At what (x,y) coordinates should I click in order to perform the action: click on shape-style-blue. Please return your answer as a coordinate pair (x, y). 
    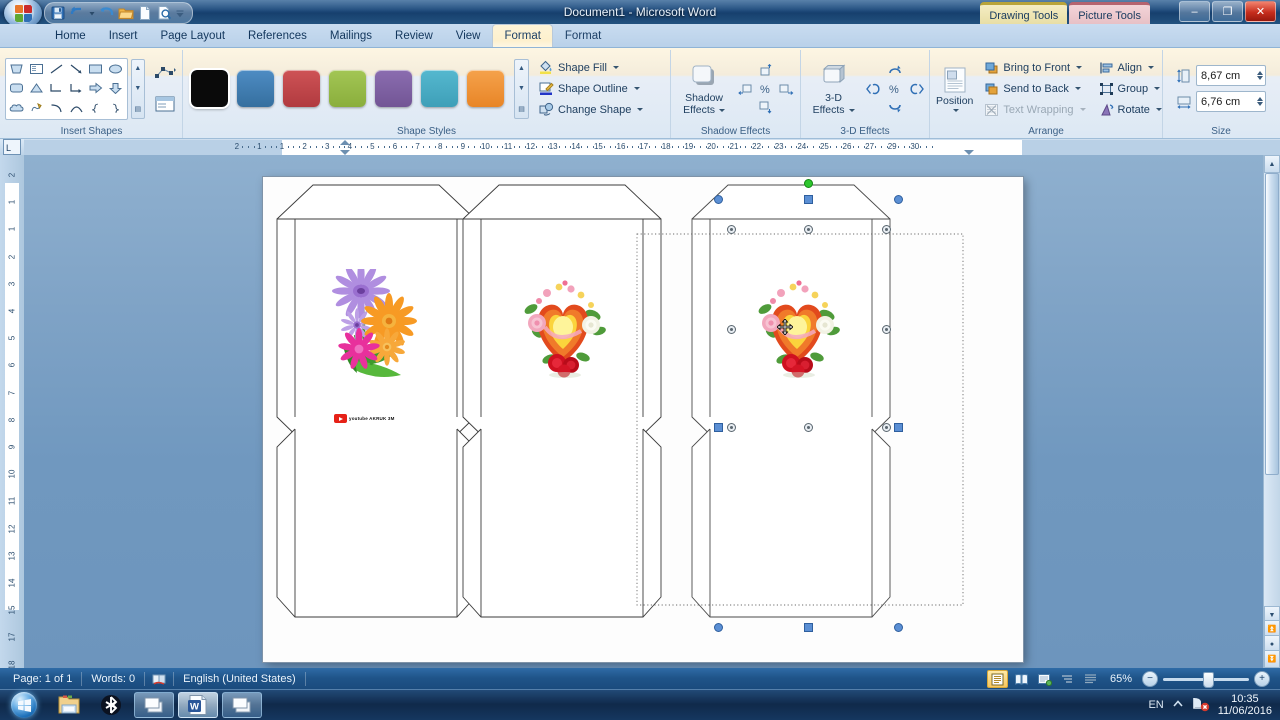
    Looking at the image, I should click on (255, 88).